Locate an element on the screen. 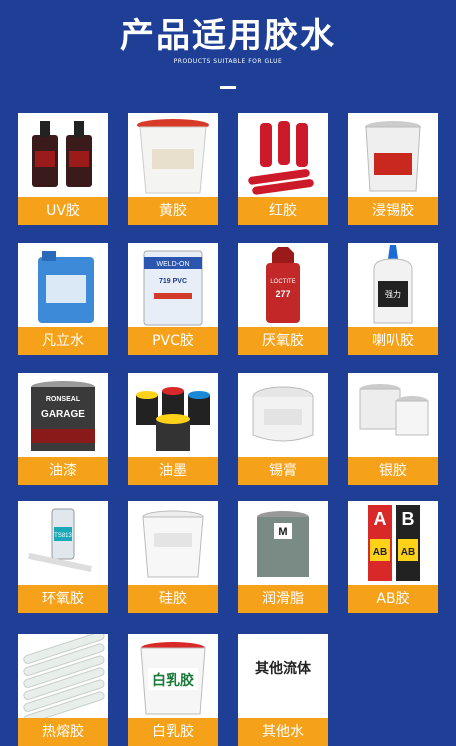 The width and height of the screenshot is (456, 746). product-card-yellow-glue: 黄胶 is located at coordinates (173, 169).